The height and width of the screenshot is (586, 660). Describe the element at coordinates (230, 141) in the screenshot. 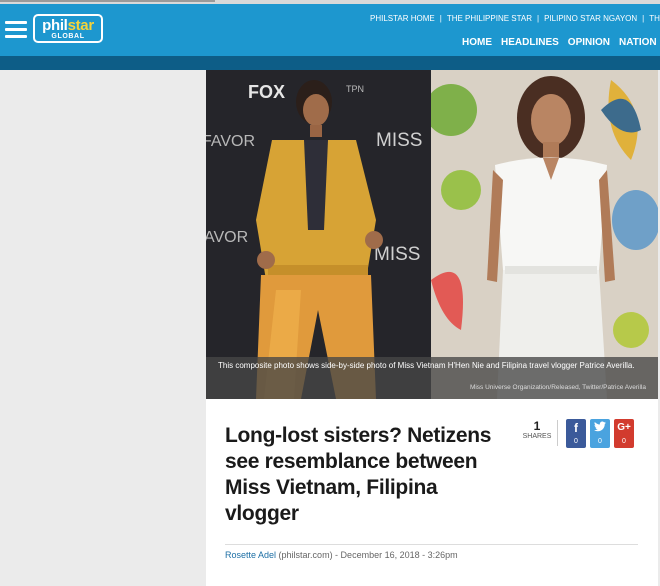

I see `favor-sign: FAVOR` at that location.